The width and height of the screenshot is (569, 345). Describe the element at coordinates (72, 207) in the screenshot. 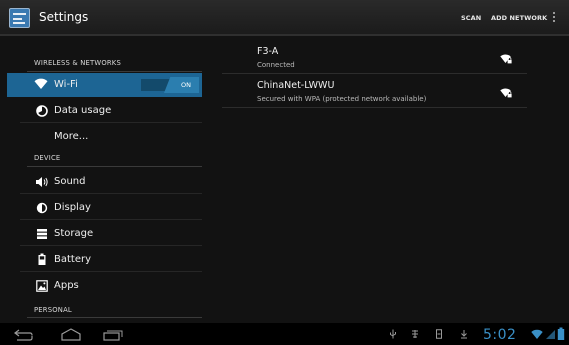

I see `sidebar-item-label: Display` at that location.